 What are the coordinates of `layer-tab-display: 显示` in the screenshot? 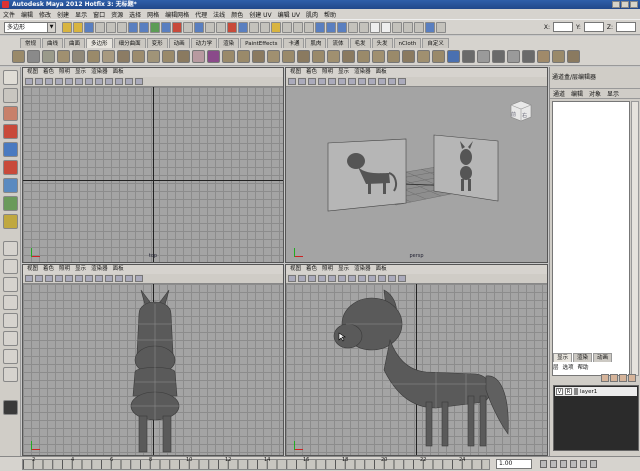 It's located at (563, 357).